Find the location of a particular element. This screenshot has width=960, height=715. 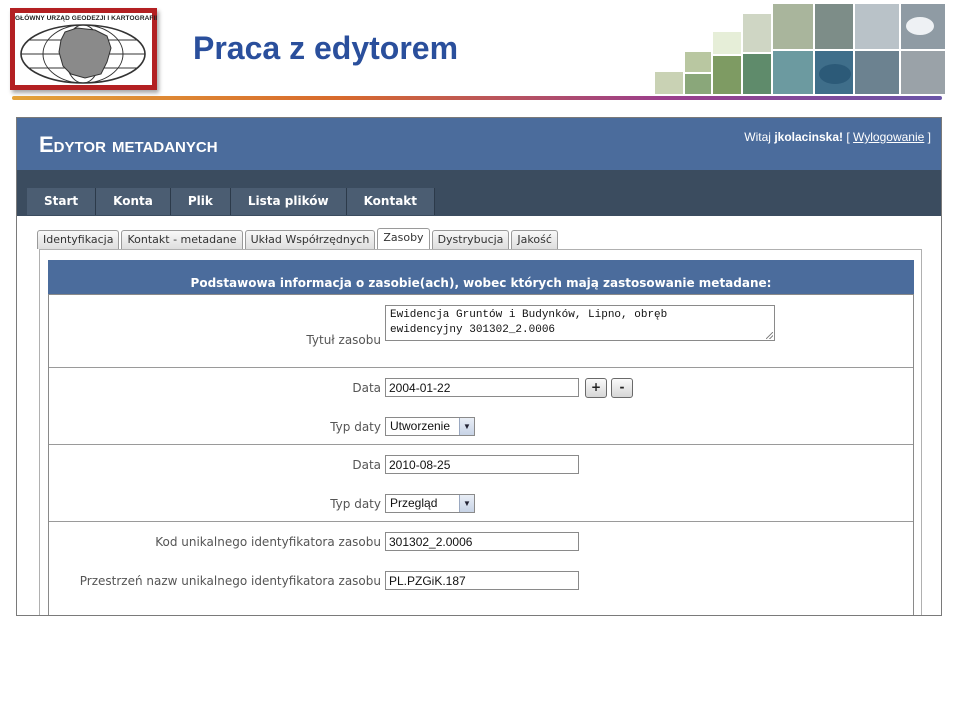

tab-dystrybucja: Dystrybucja is located at coordinates (470, 239).